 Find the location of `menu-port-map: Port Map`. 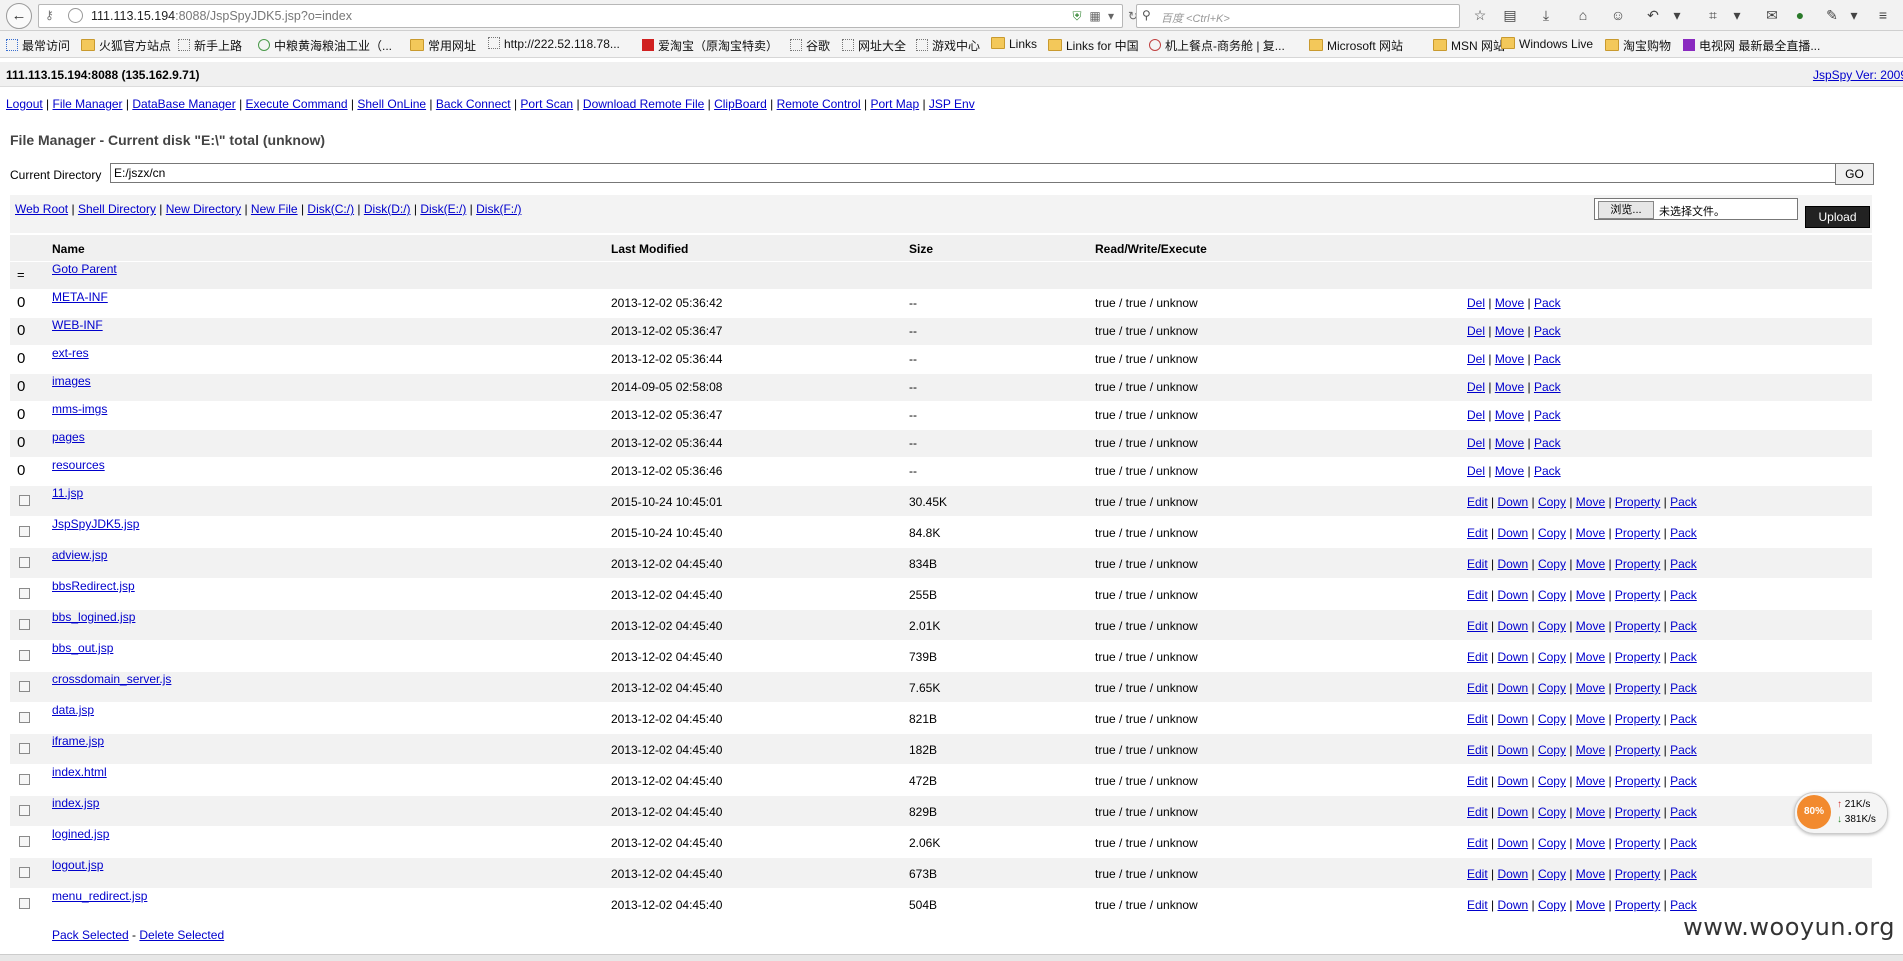

menu-port-map: Port Map is located at coordinates (894, 104).